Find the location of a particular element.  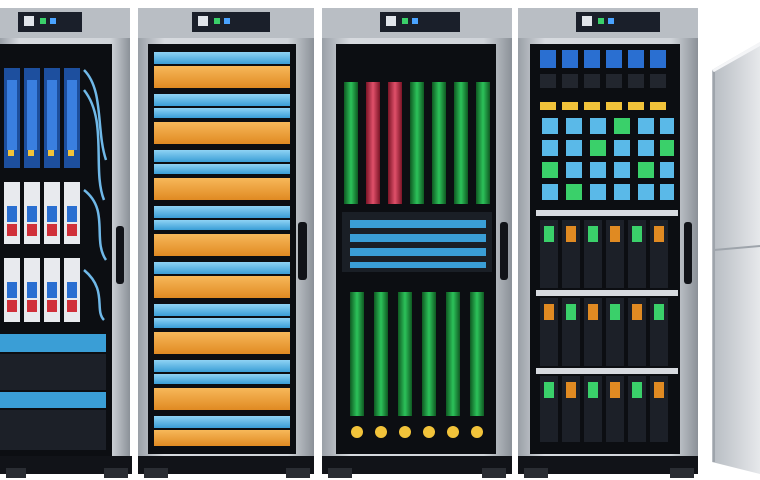

drive-tray-middle is located at coordinates (417, 242).